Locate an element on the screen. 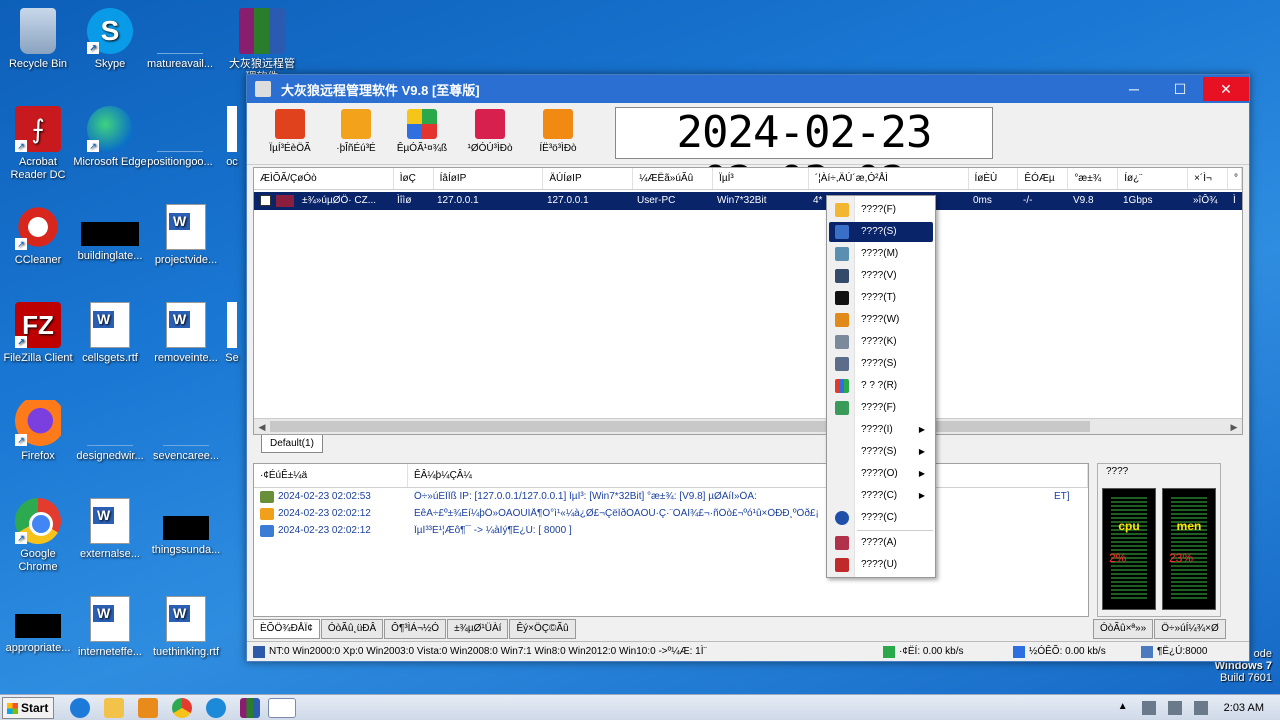 The height and width of the screenshot is (720, 1280). horizontal-scrollbar: ◀ ▶ is located at coordinates (748, 426).